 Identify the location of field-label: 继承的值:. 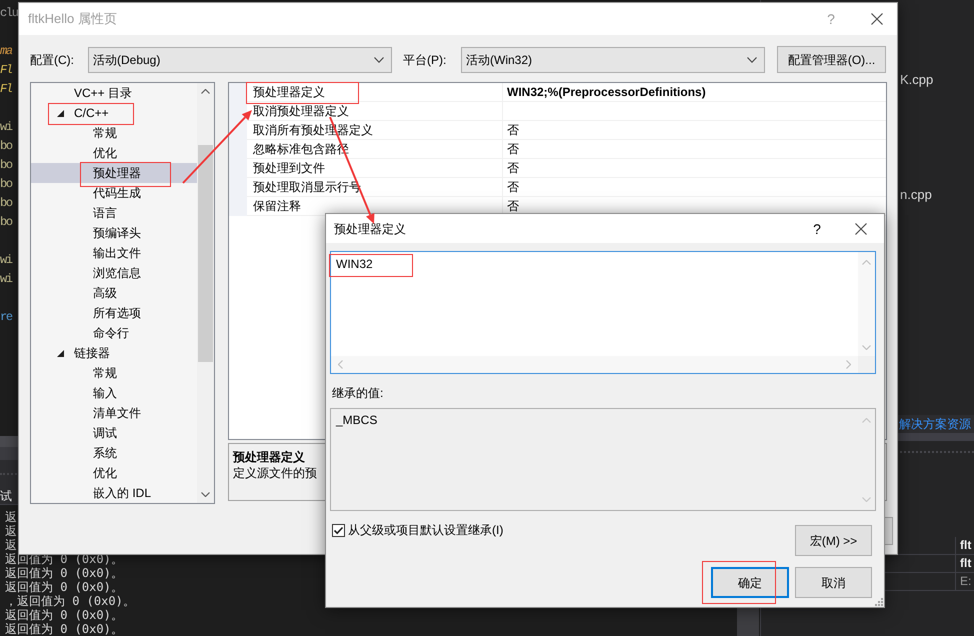
(358, 393).